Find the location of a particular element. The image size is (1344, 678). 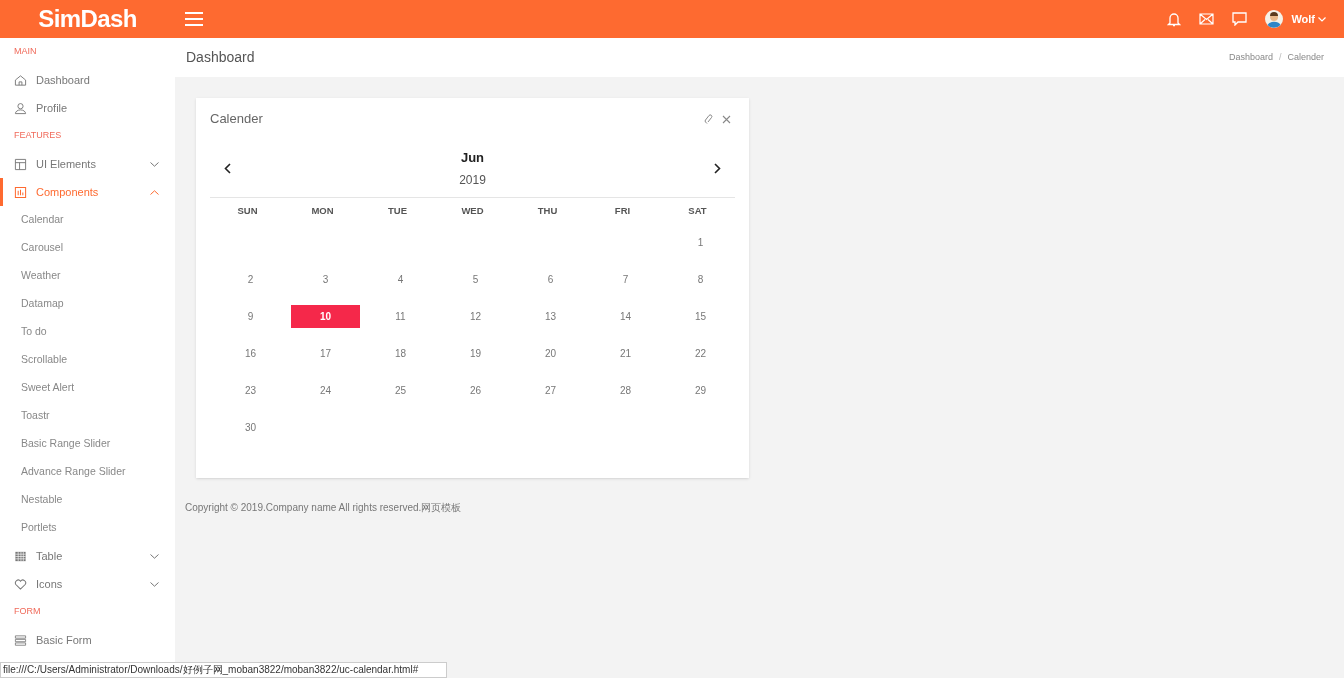

sidebar-item: Dashboard is located at coordinates (87, 80).